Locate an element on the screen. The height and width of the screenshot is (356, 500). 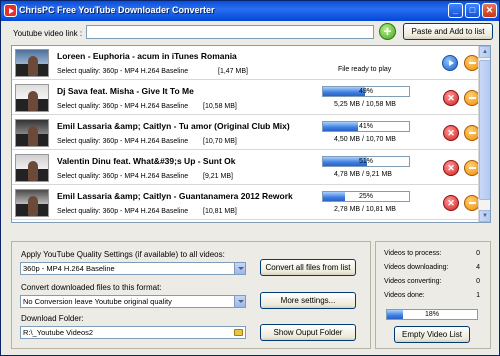
converting-value: 0 is located at coordinates (478, 281).